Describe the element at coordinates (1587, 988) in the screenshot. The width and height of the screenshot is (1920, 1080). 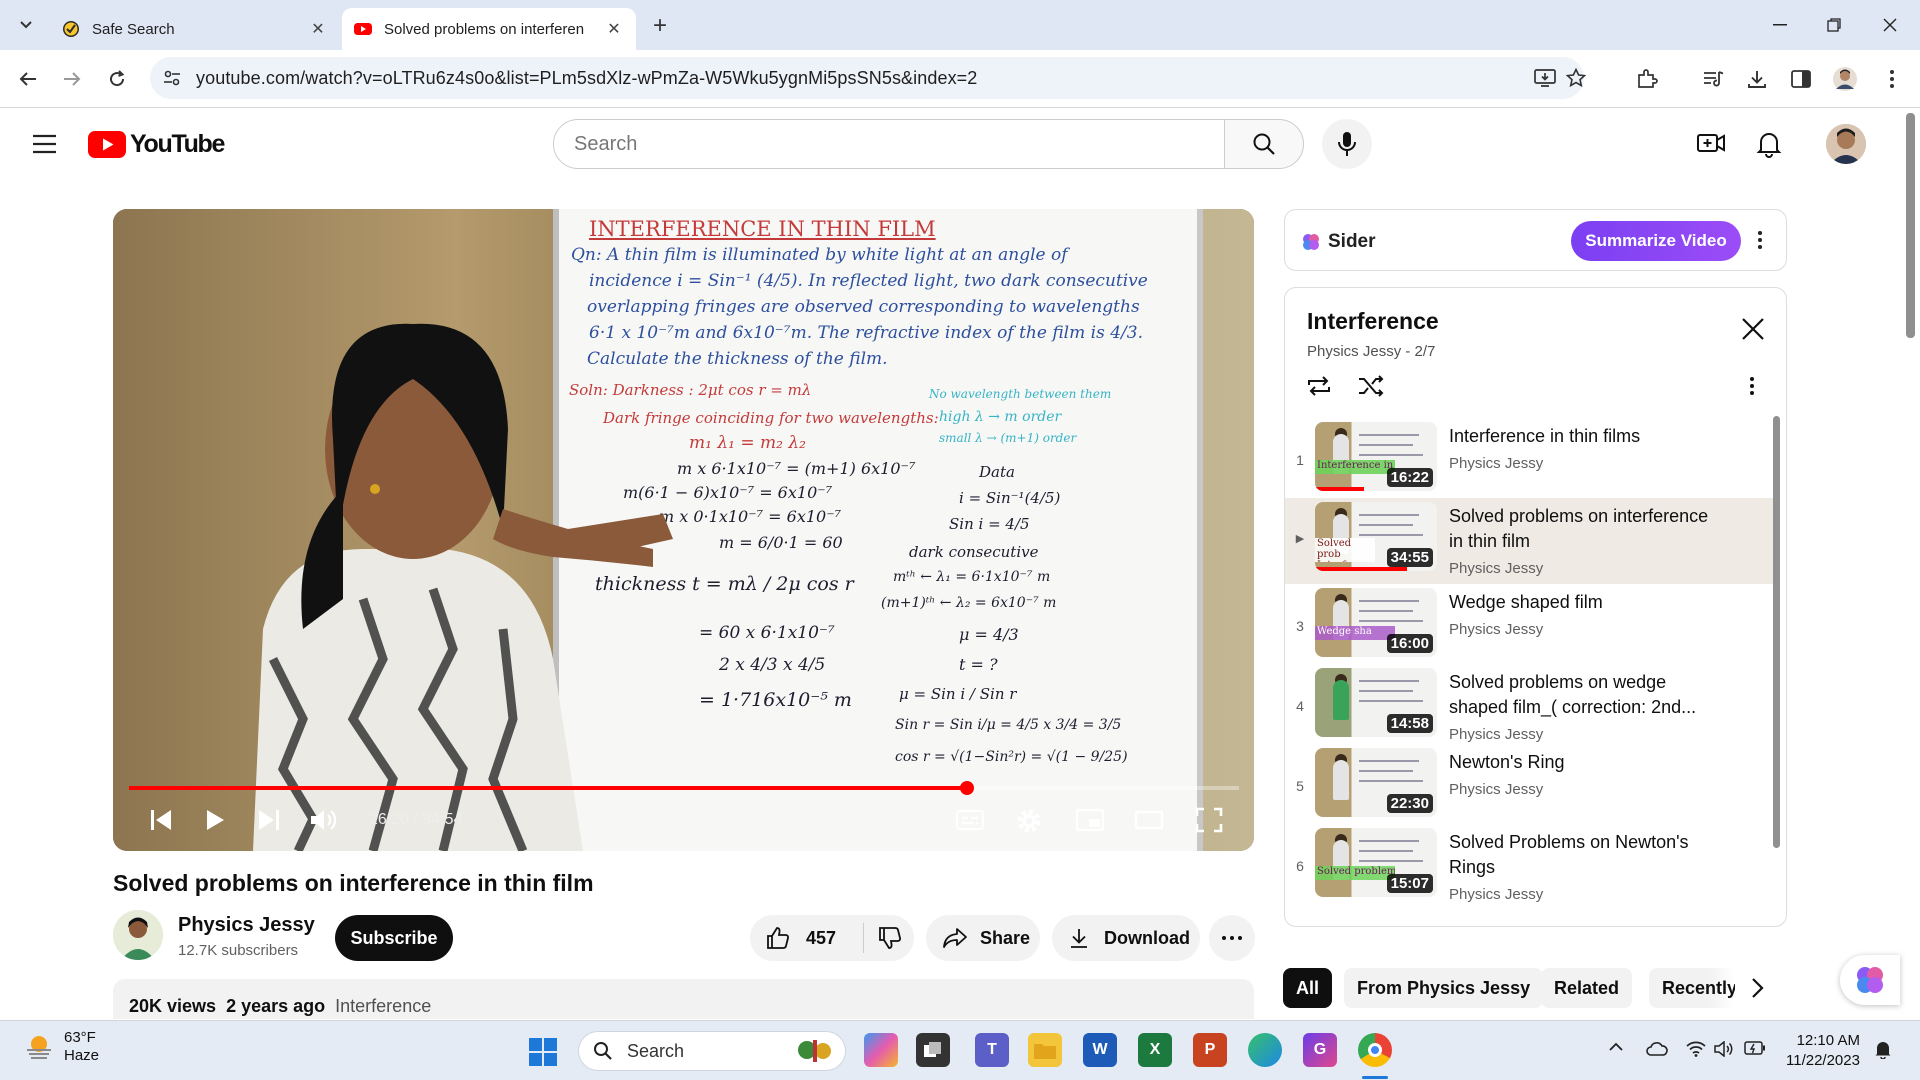
I see `chip-related: Related` at that location.